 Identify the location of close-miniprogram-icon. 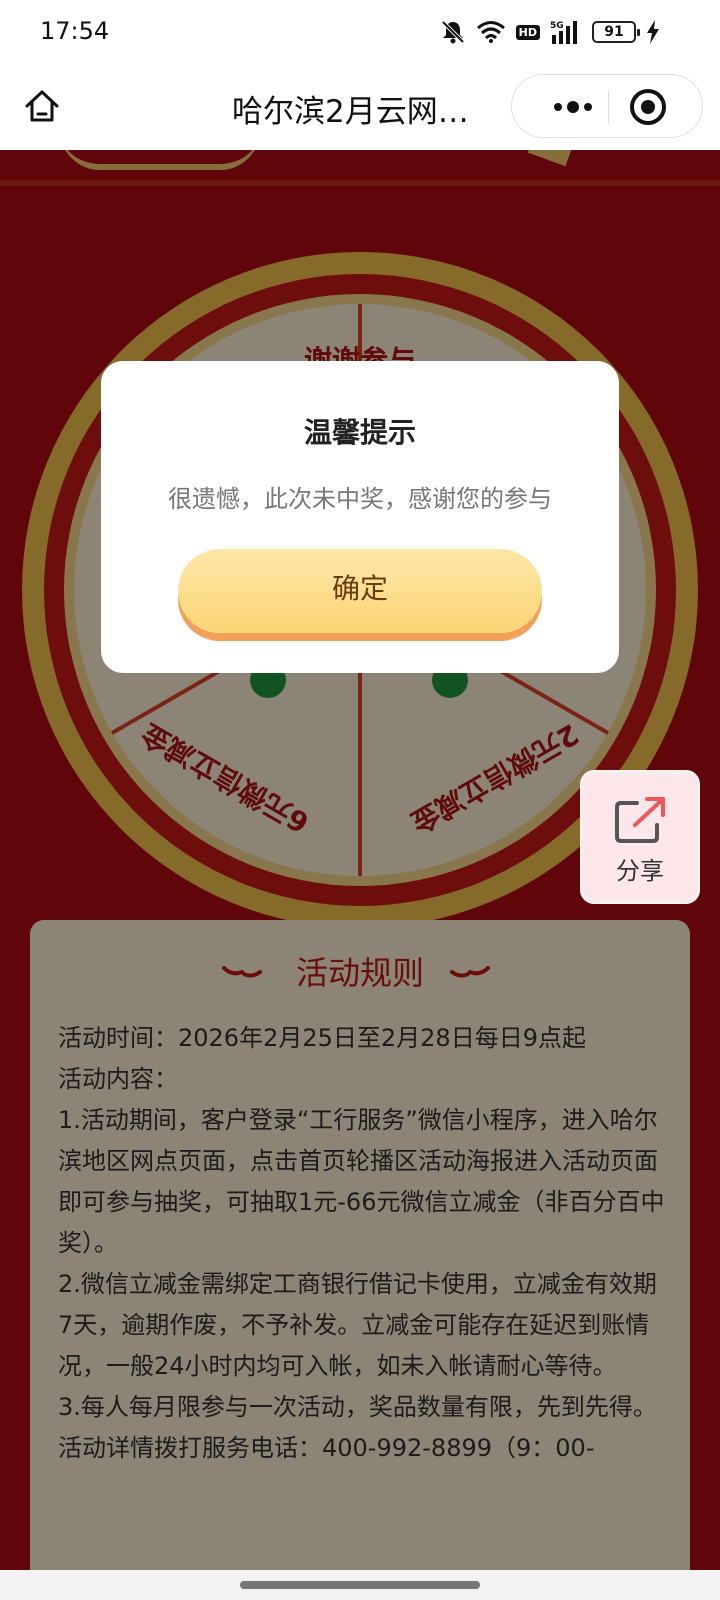
(648, 107).